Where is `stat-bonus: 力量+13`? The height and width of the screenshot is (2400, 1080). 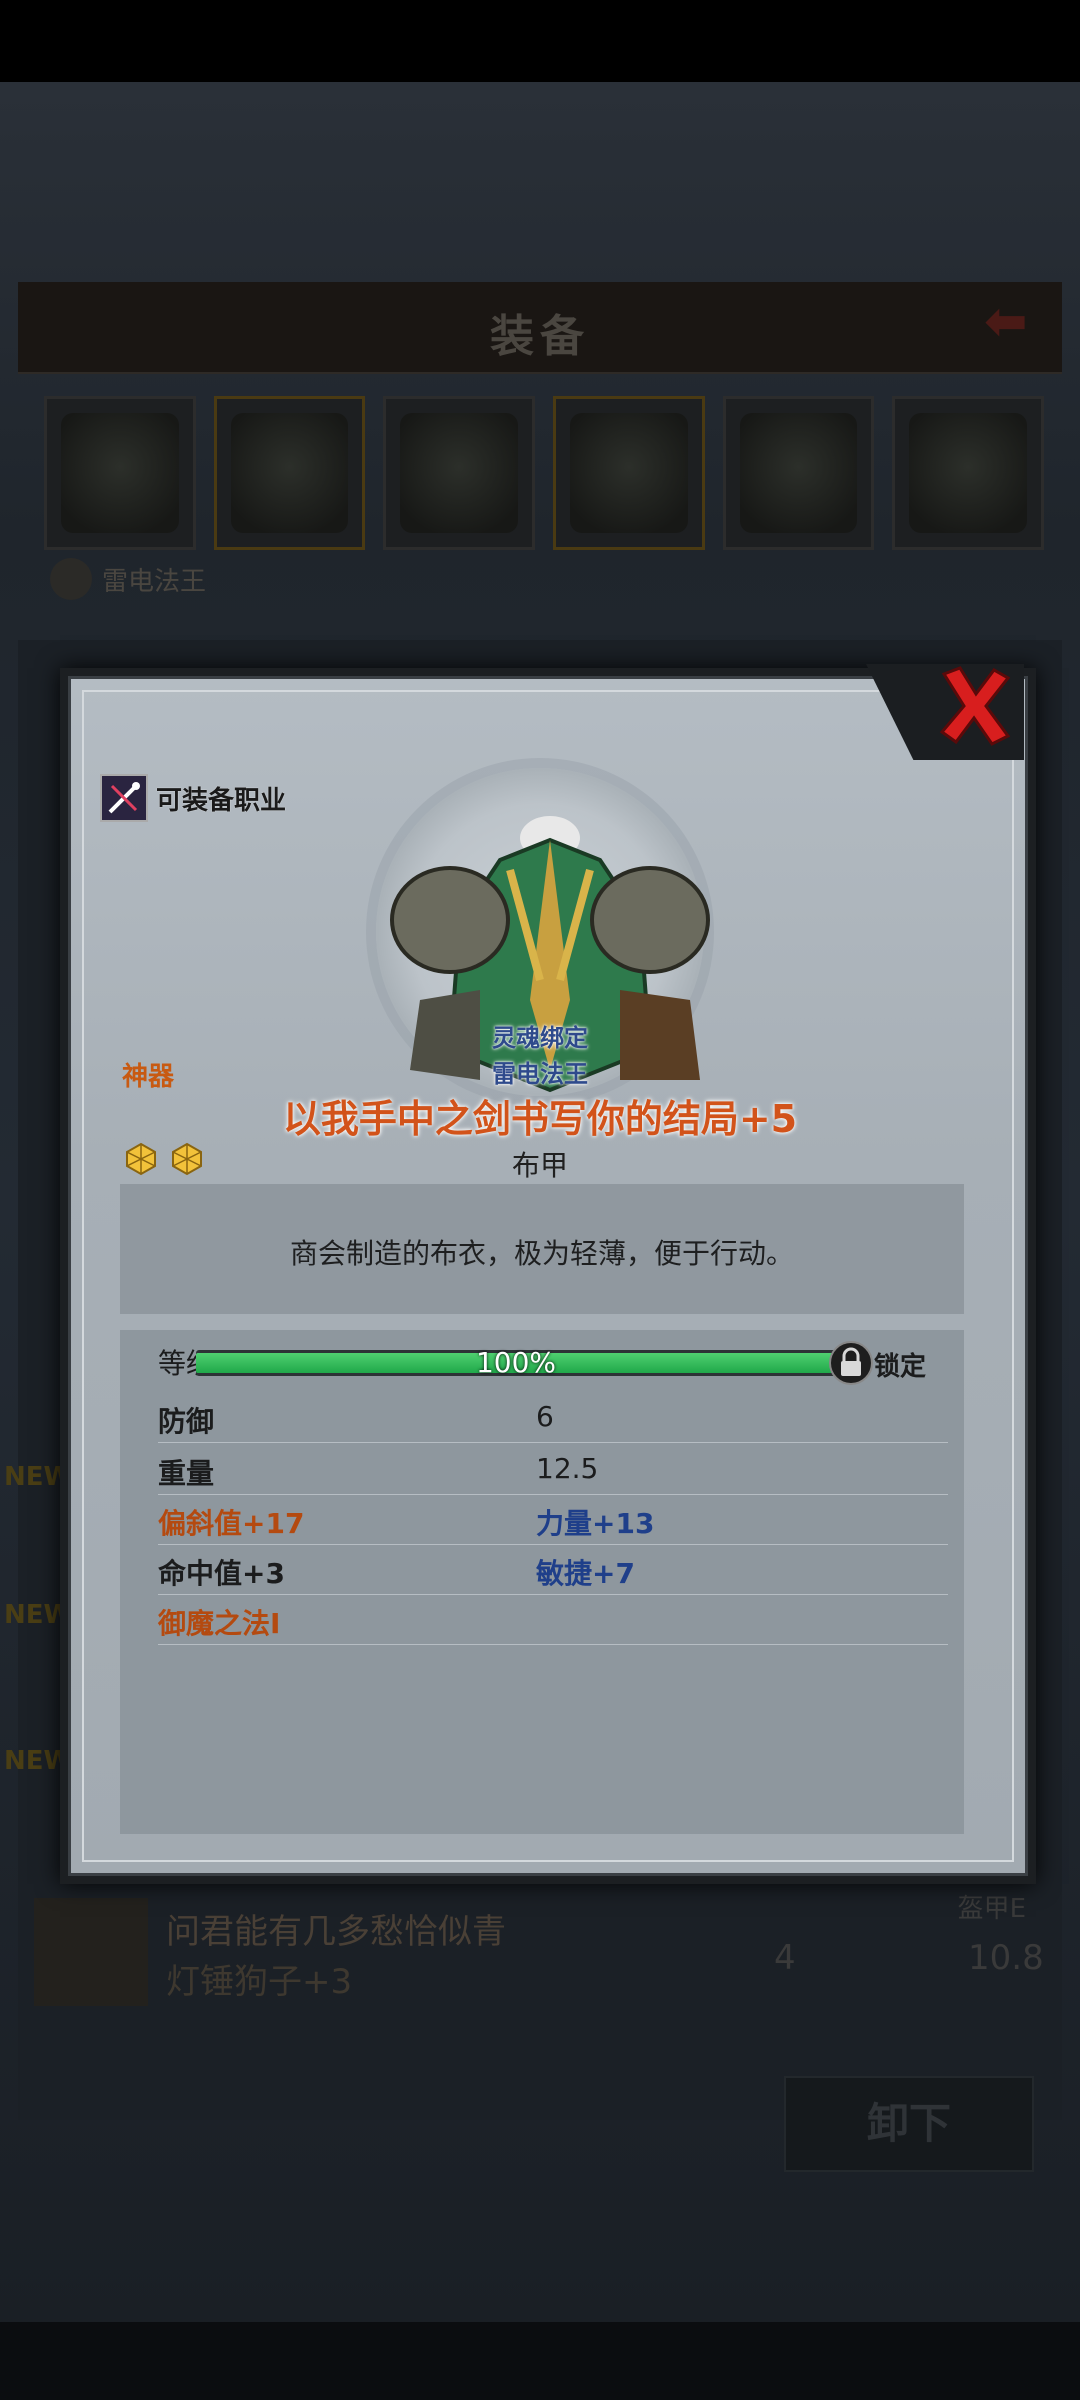 stat-bonus: 力量+13 is located at coordinates (595, 1523).